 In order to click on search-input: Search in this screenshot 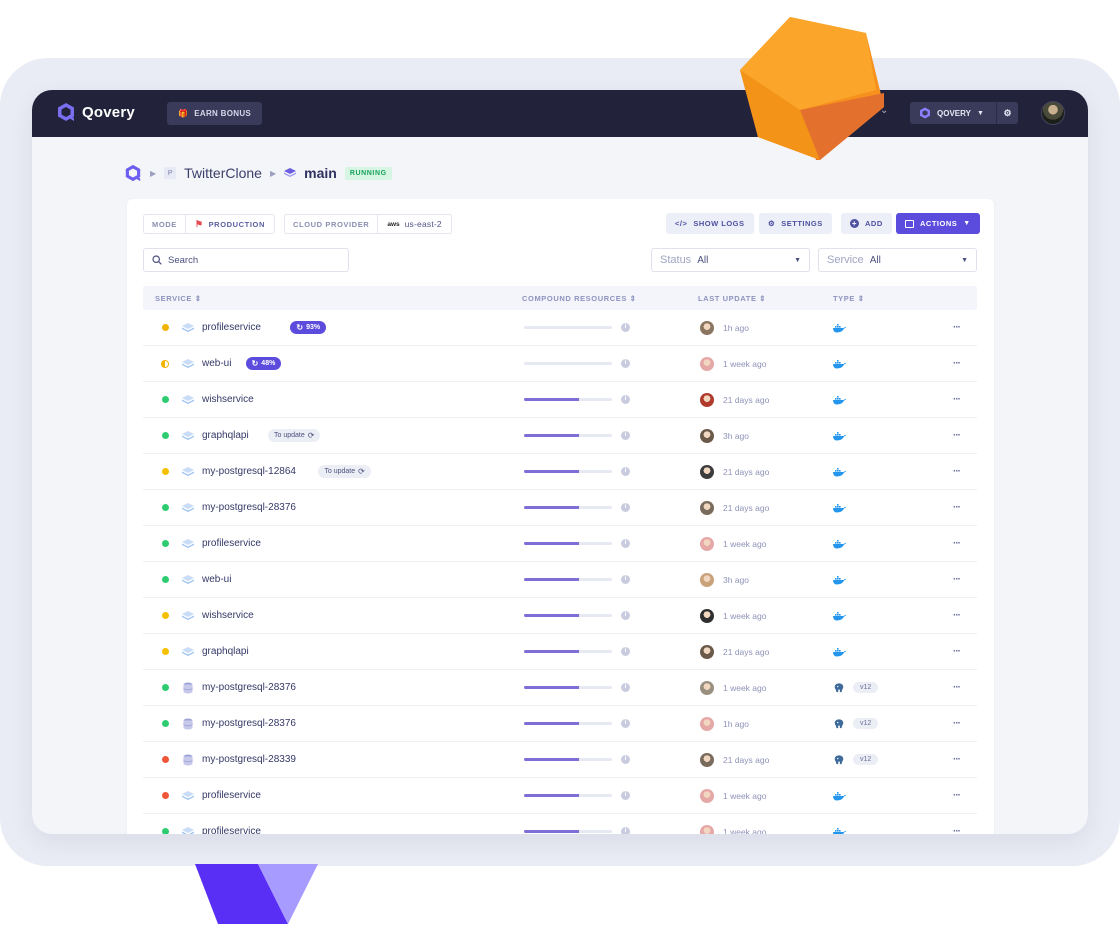, I will do `click(246, 260)`.